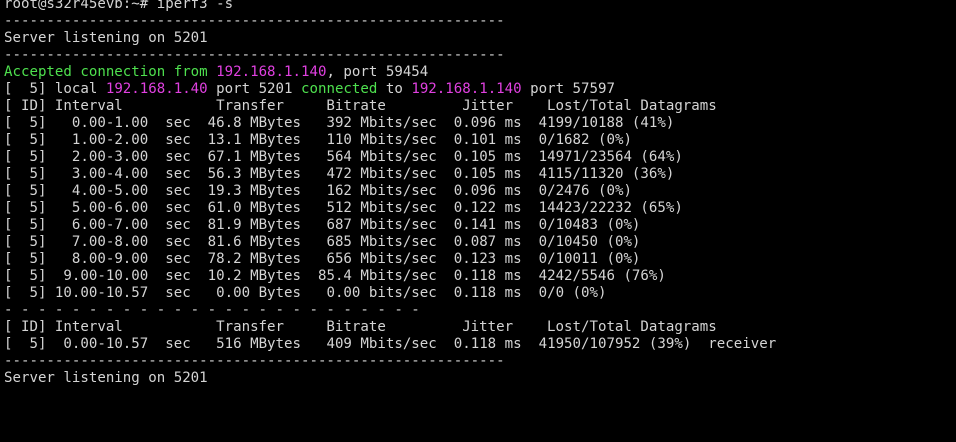 This screenshot has width=956, height=442. Describe the element at coordinates (598, 123) in the screenshot. I see `lost-total-cell: 4199/10188 (41%)` at that location.